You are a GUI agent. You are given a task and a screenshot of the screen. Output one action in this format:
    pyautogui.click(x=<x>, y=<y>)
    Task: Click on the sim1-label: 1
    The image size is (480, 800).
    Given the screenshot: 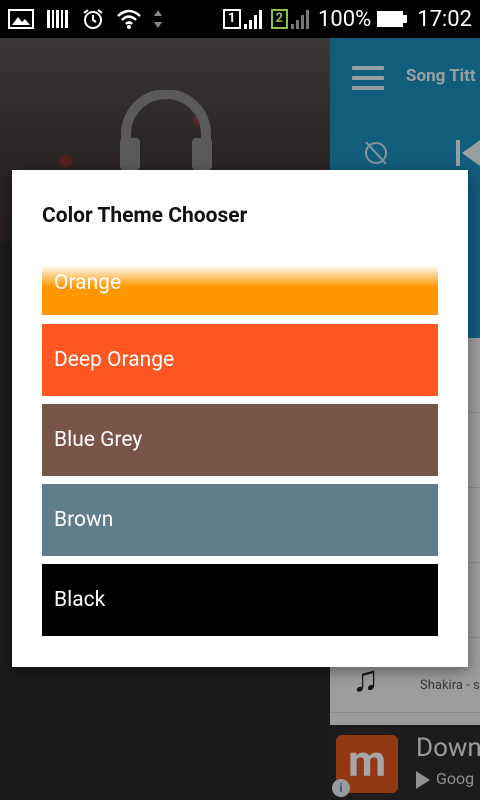 What is the action you would take?
    pyautogui.click(x=232, y=19)
    